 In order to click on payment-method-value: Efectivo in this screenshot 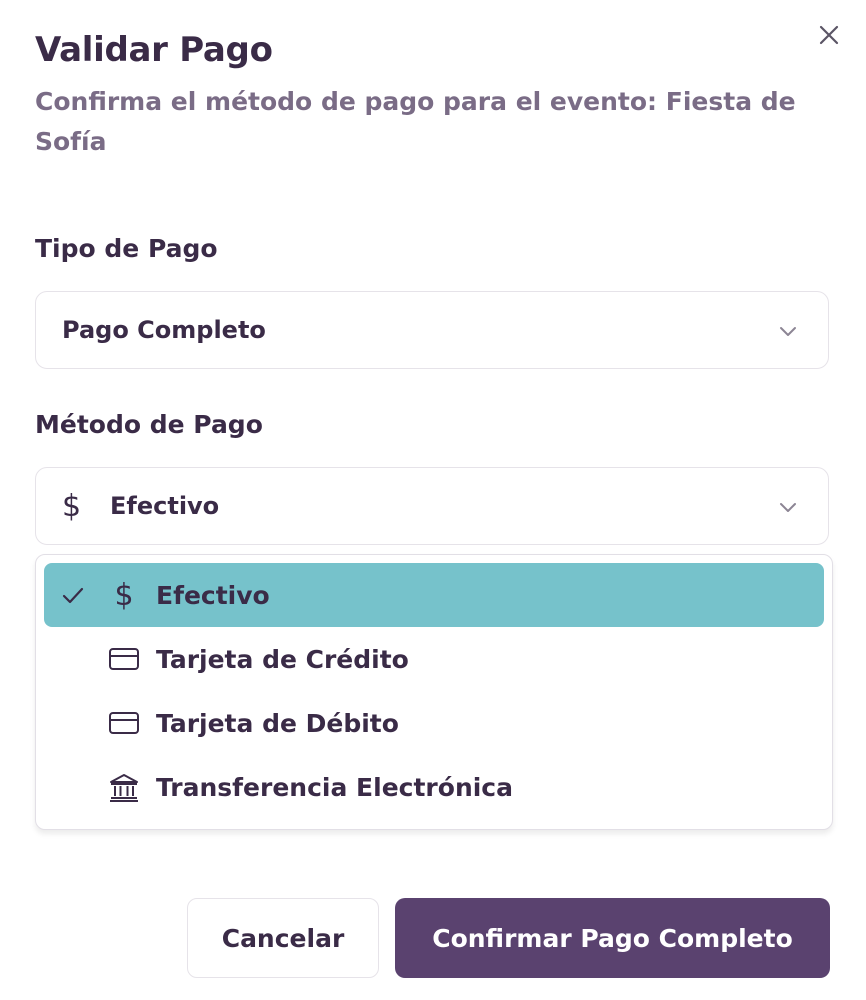, I will do `click(165, 506)`.